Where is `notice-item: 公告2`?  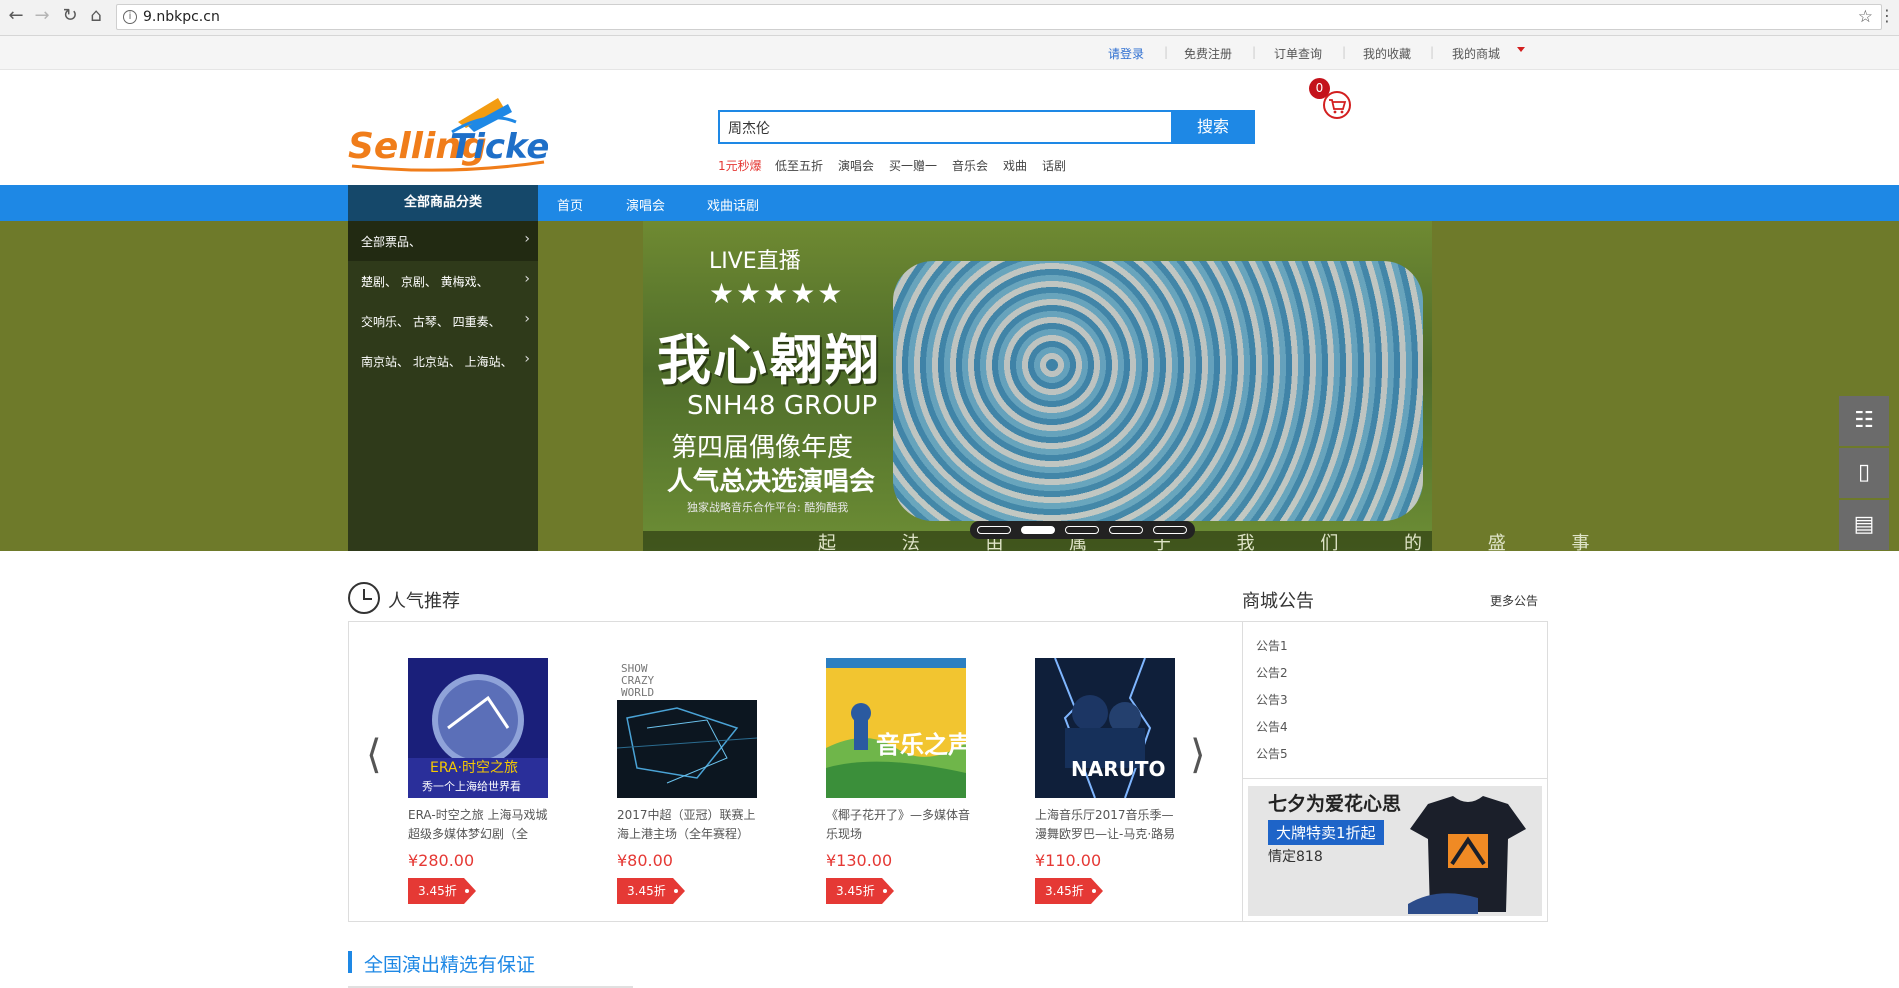
notice-item: 公告2 is located at coordinates (1272, 672).